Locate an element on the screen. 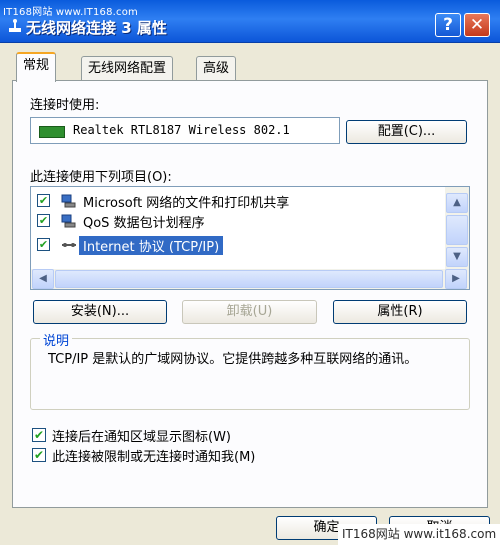 Image resolution: width=500 pixels, height=545 pixels. vertical-scrollbar: ▲ ▼ is located at coordinates (457, 229).